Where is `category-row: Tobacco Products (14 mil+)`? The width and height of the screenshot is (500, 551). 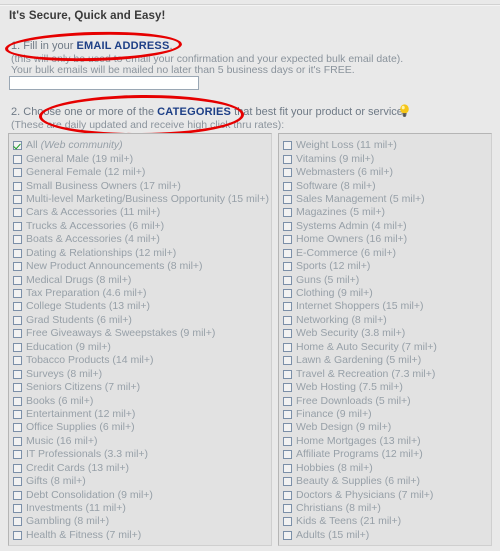
category-row: Tobacco Products (14 mil+) is located at coordinates (142, 360).